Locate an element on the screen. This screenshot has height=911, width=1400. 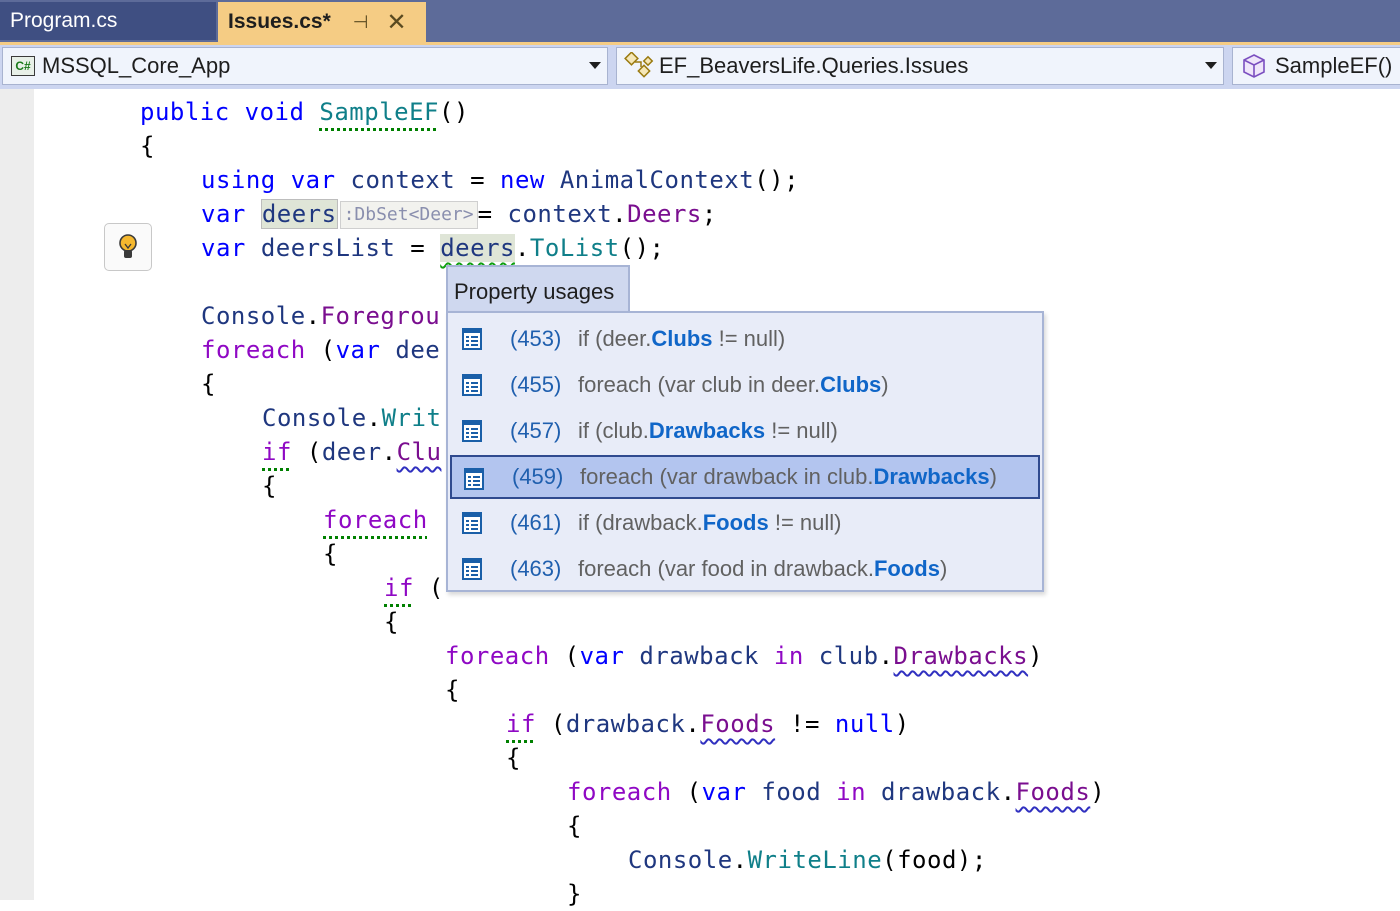
usage-code-text: if (drawback.Foods != null) is located at coordinates (710, 522).